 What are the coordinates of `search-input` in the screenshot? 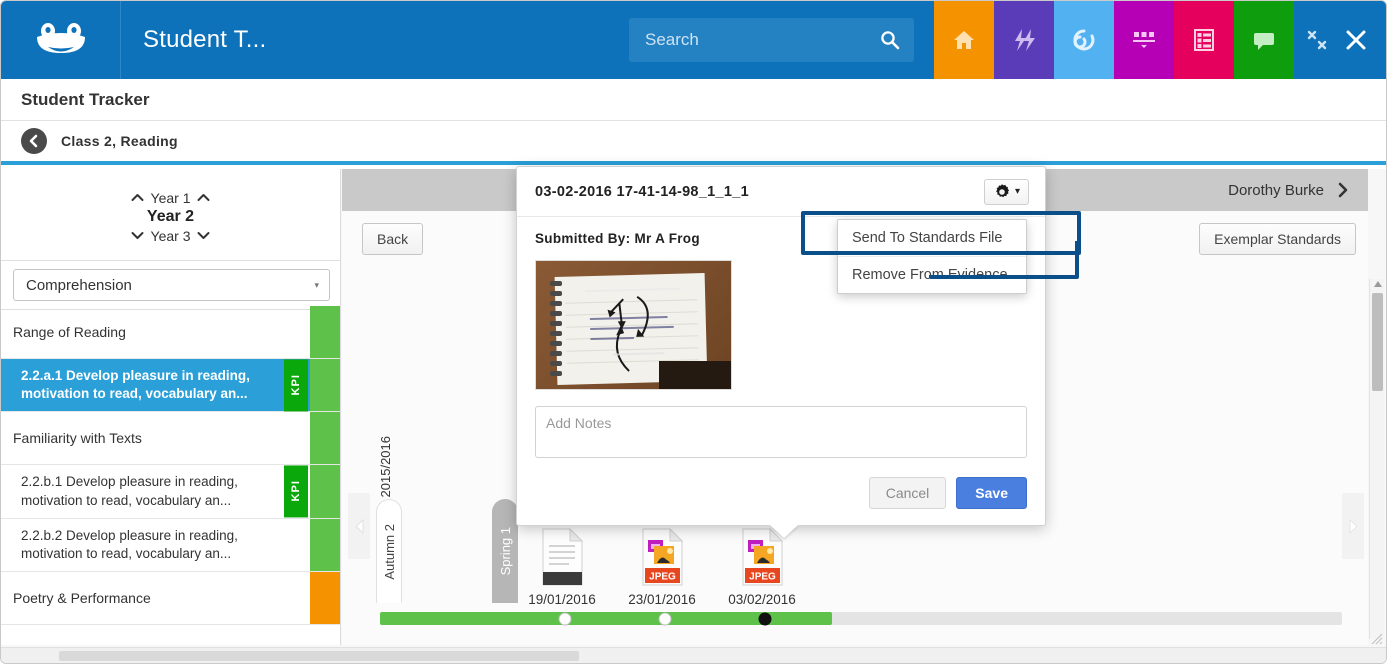 It's located at (771, 40).